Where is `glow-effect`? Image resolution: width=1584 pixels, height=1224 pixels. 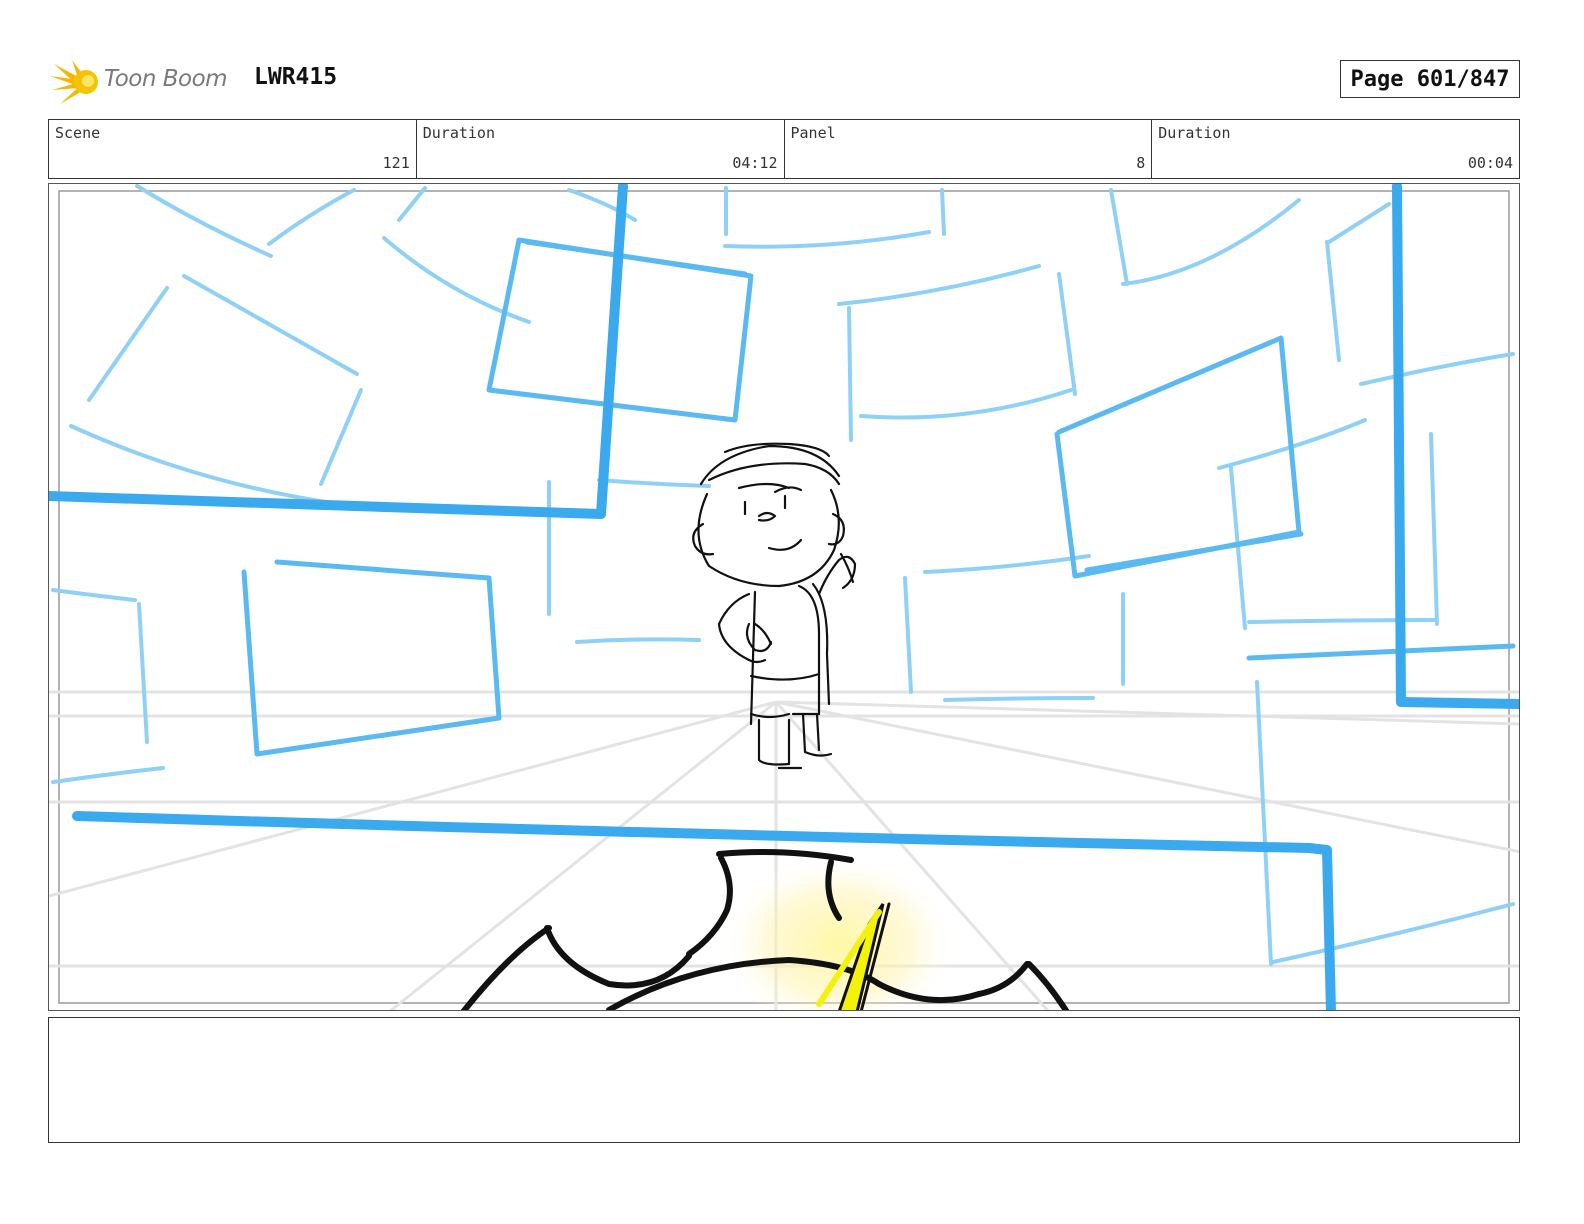
glow-effect is located at coordinates (839, 932).